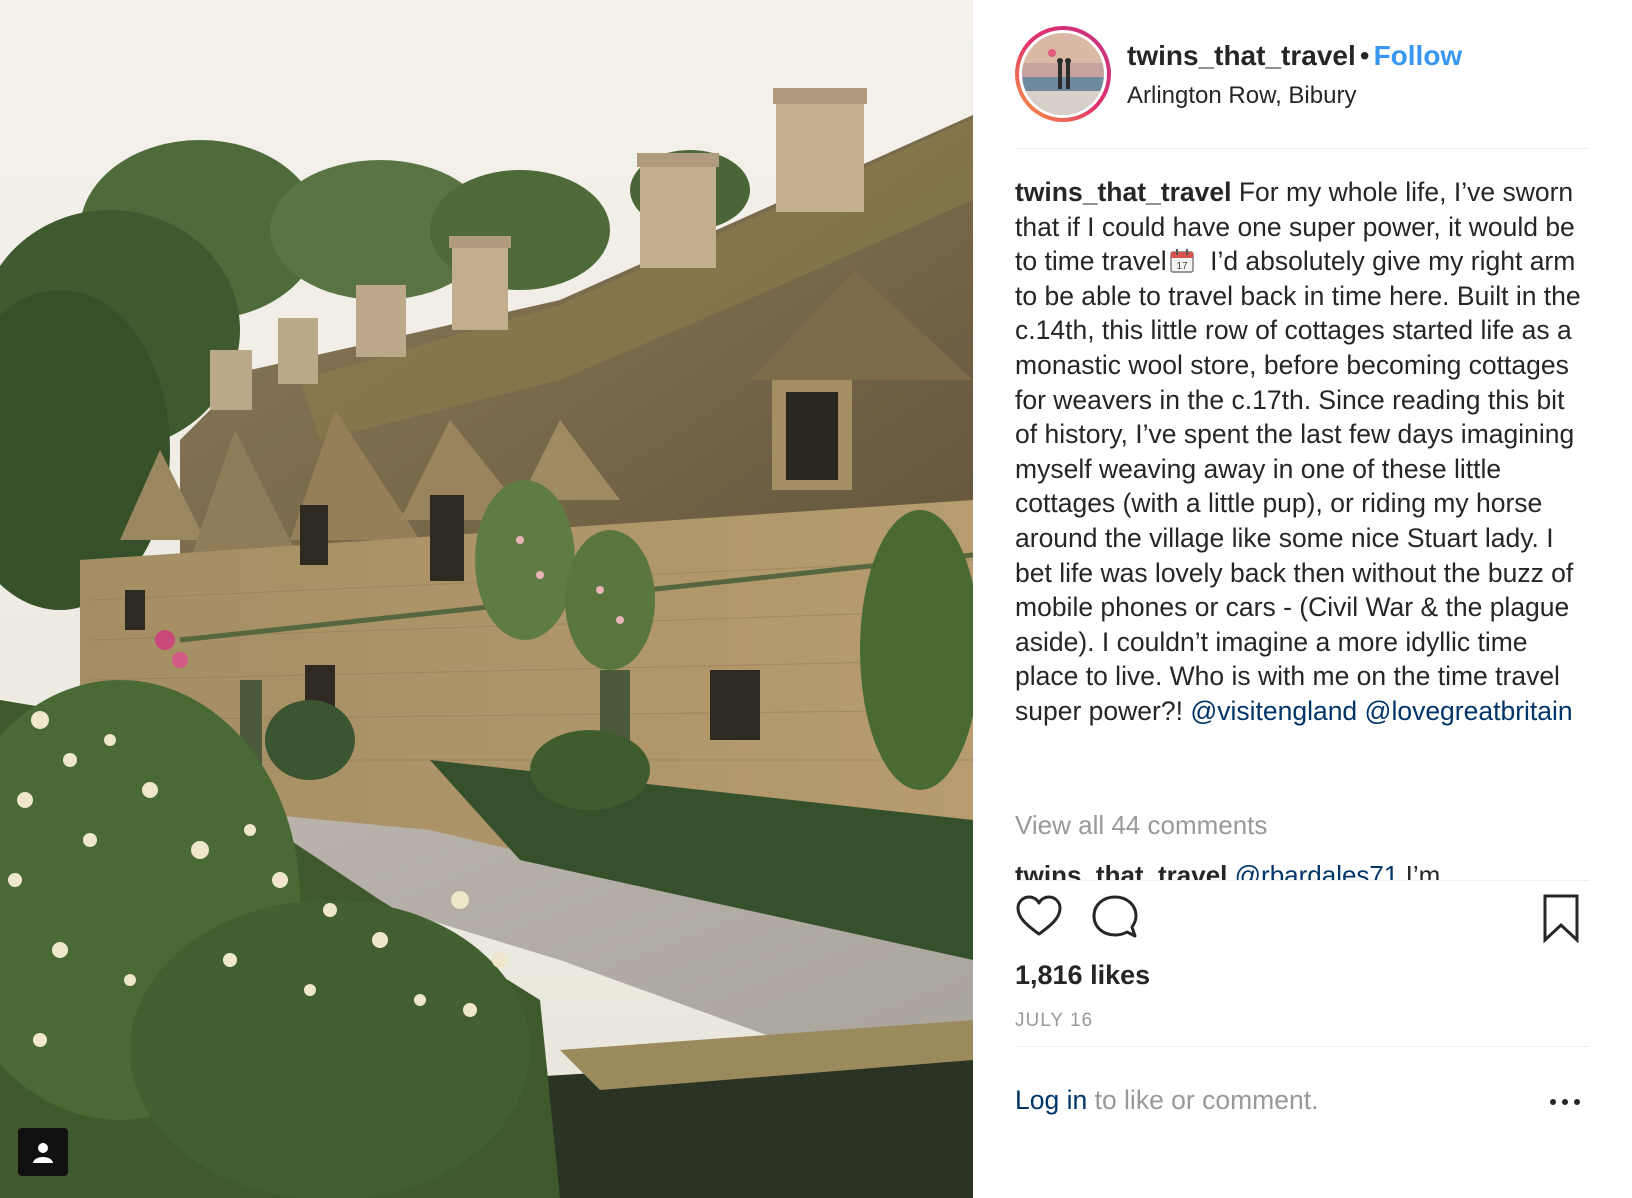 This screenshot has height=1198, width=1632. I want to click on more-options-icon, so click(1565, 1102).